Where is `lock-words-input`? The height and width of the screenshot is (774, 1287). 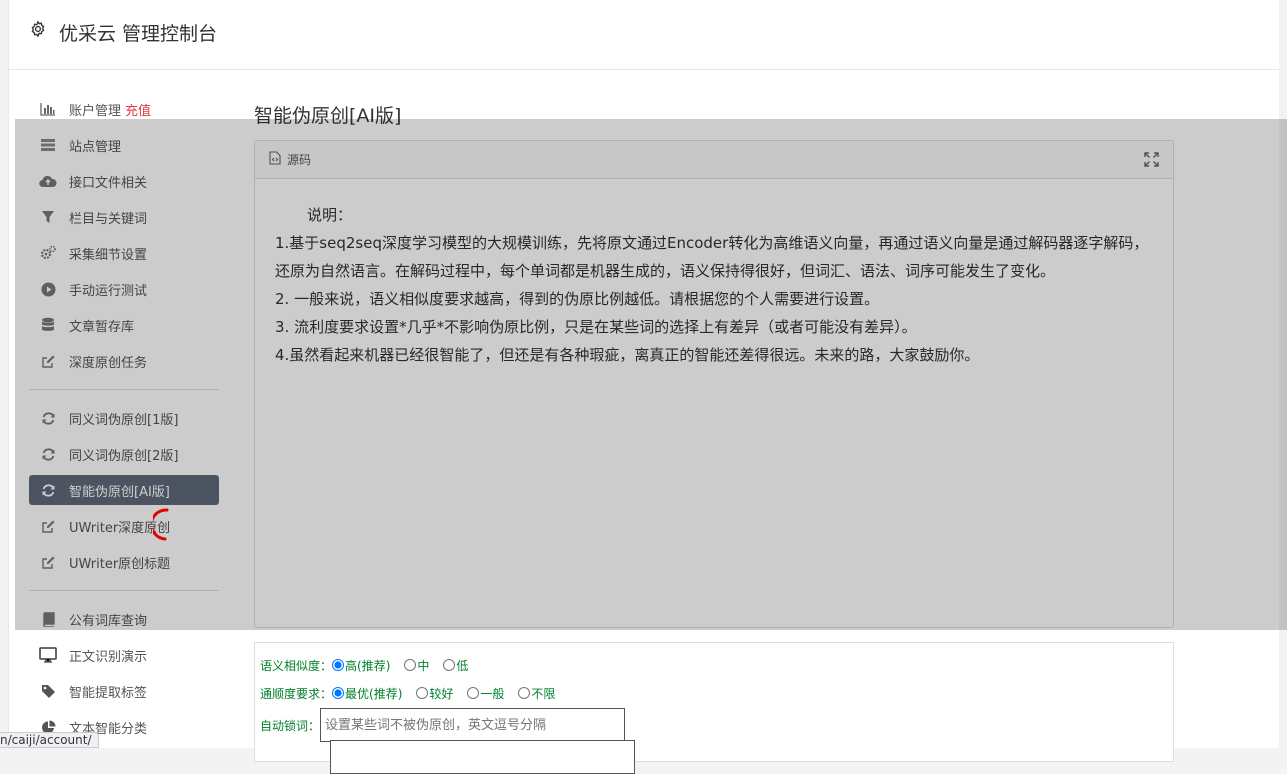 lock-words-input is located at coordinates (473, 725).